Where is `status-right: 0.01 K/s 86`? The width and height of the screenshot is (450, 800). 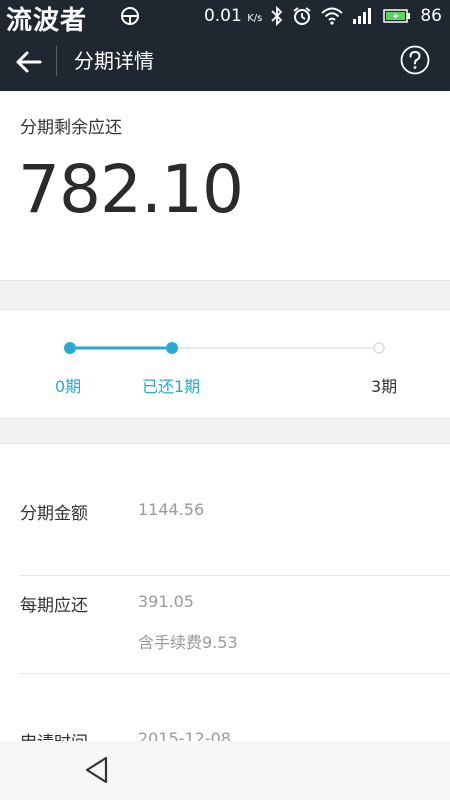
status-right: 0.01 K/s 86 is located at coordinates (323, 16).